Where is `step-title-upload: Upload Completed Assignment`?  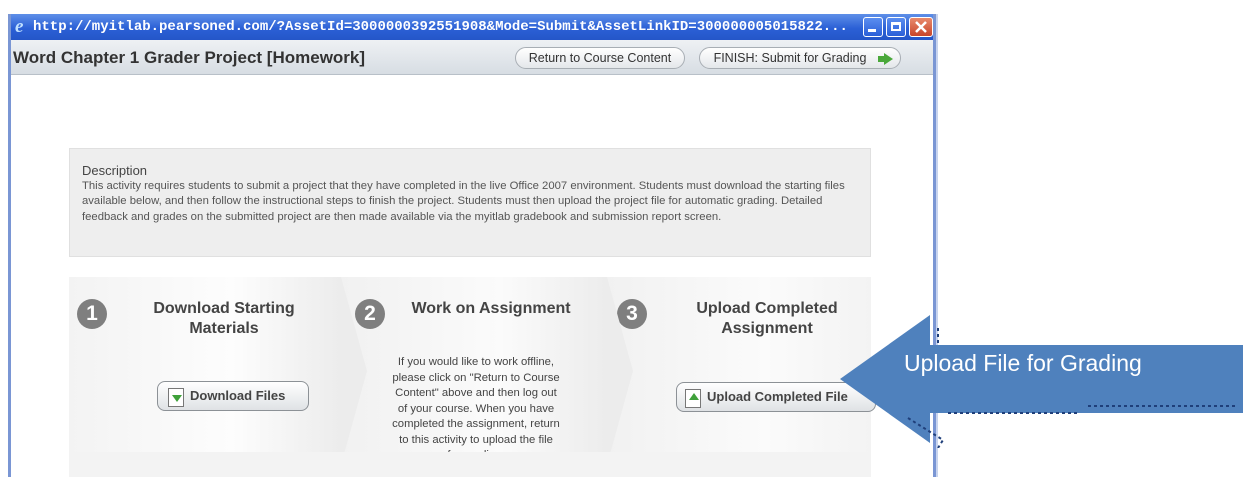 step-title-upload: Upload Completed Assignment is located at coordinates (767, 318).